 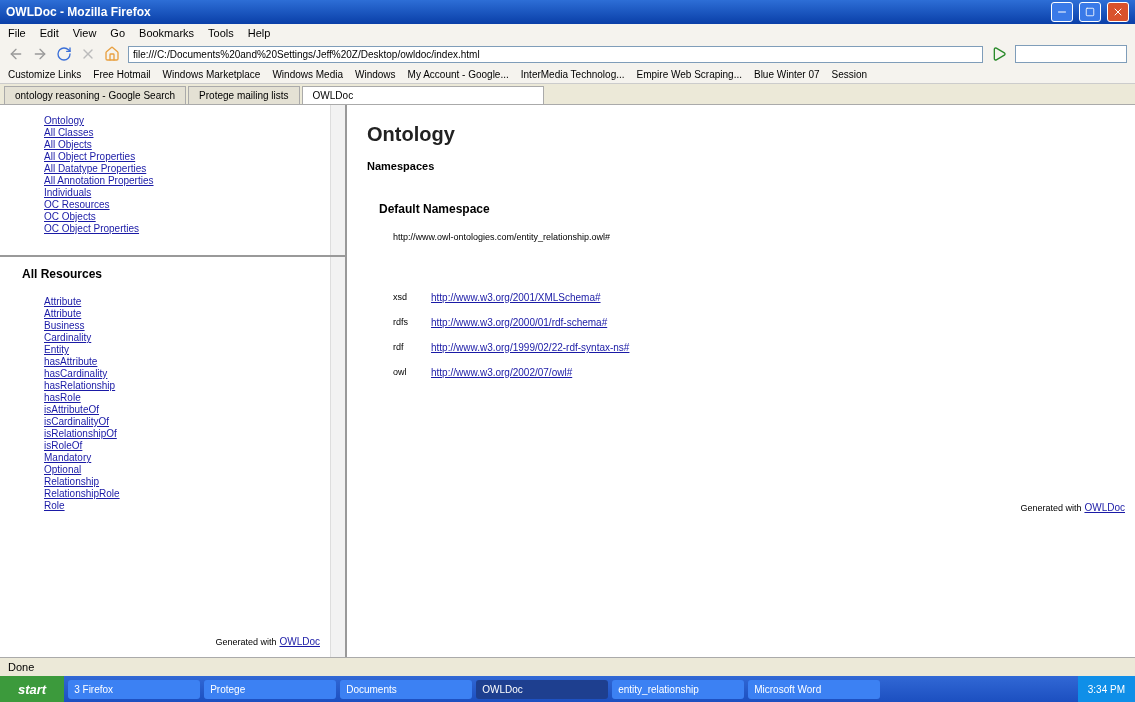 What do you see at coordinates (519, 322) in the screenshot?
I see `namespace-link: http://www.w3.org/2000/01/rdf-schema#` at bounding box center [519, 322].